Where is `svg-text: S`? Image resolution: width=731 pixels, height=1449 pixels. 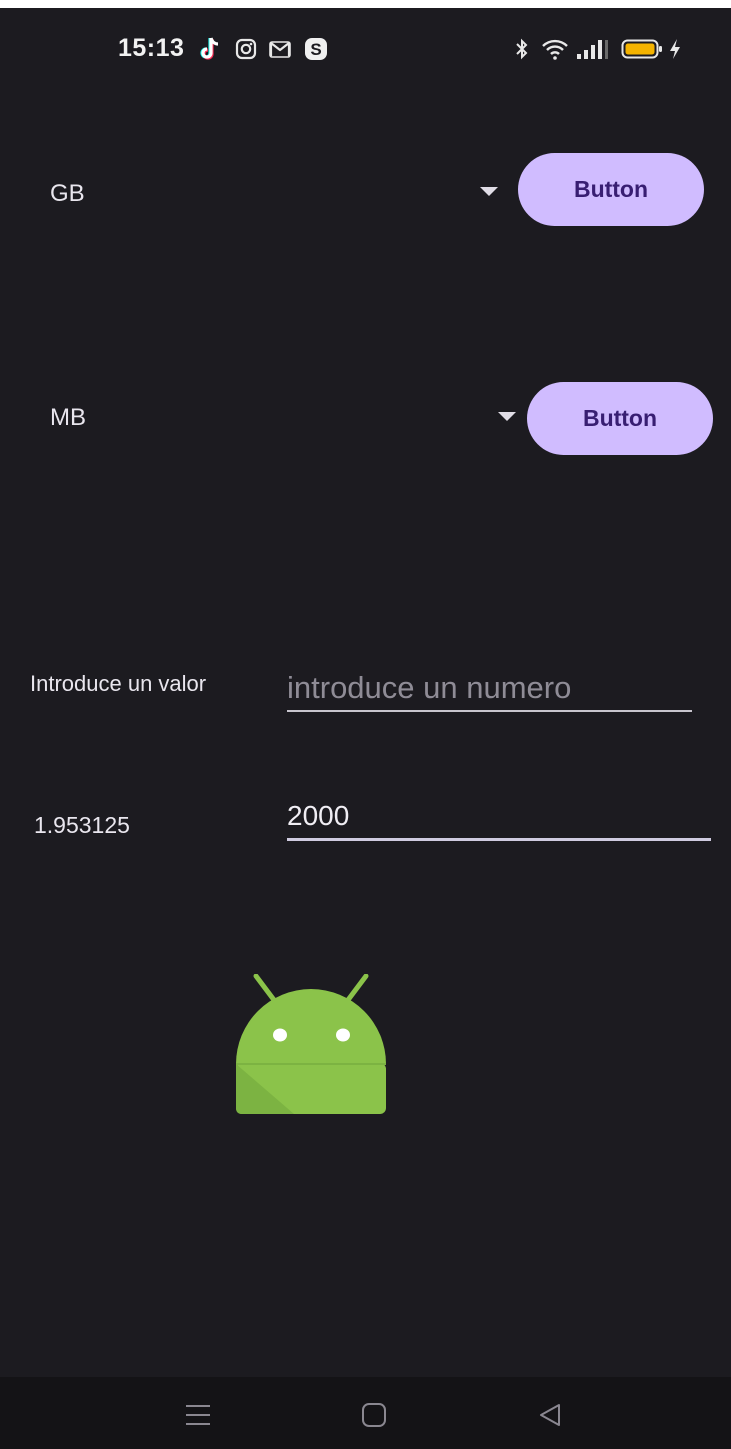 svg-text: S is located at coordinates (315, 49).